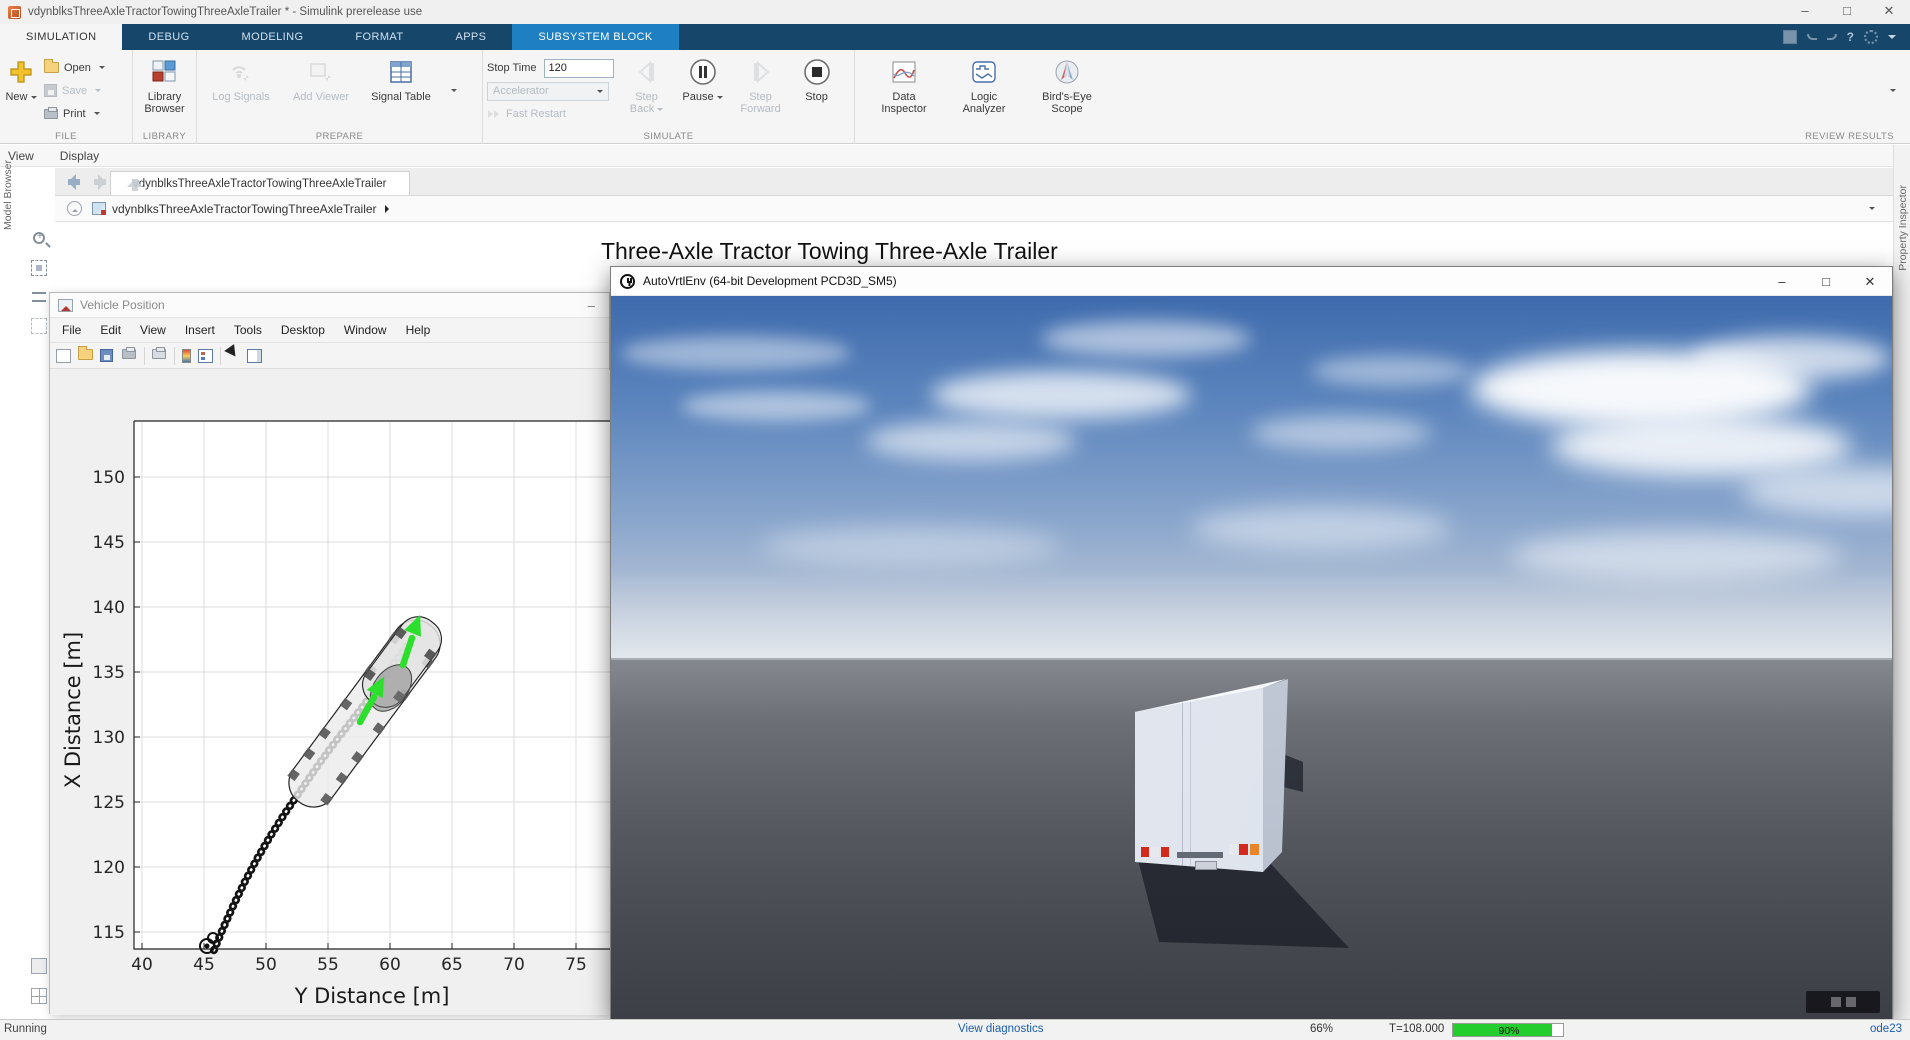  I want to click on save-icon, so click(1789, 37).